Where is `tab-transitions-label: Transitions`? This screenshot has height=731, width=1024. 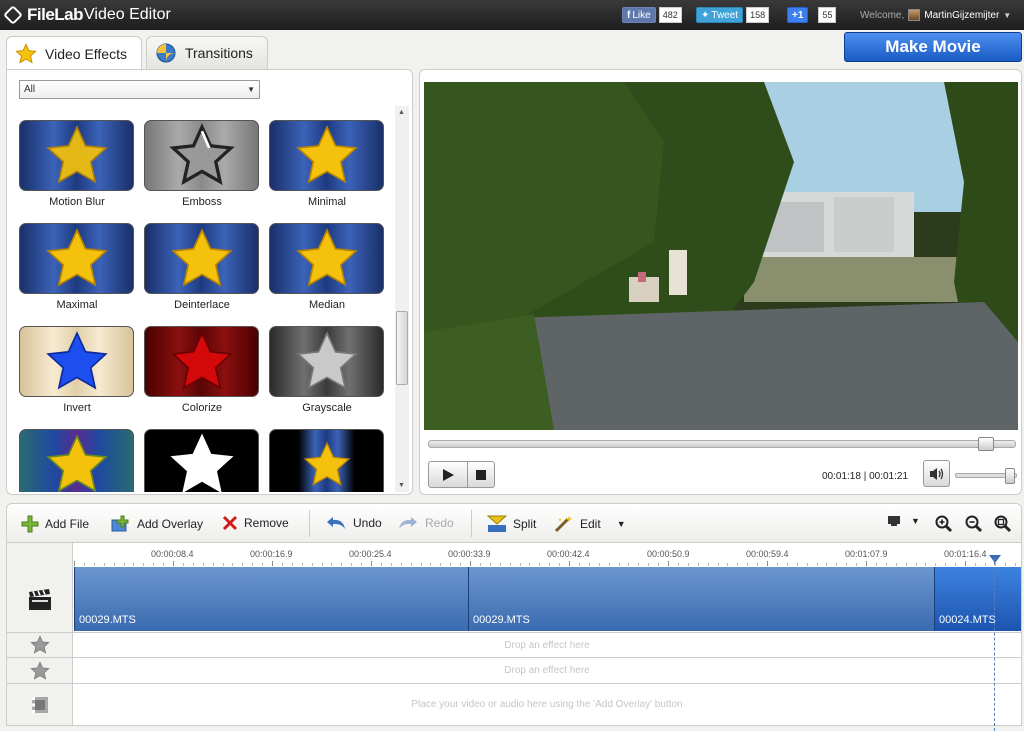
tab-transitions-label: Transitions is located at coordinates (218, 53).